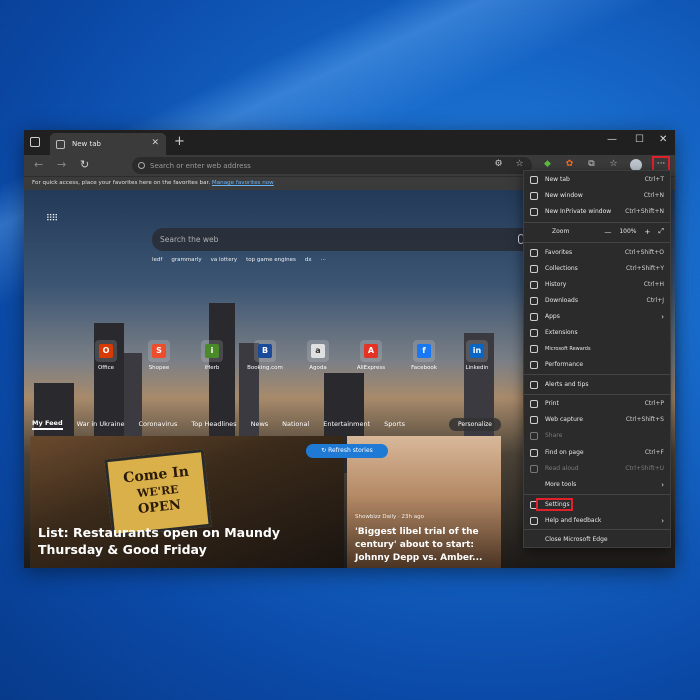 This screenshot has height=700, width=700. I want to click on zoom-out-button: —, so click(607, 232).